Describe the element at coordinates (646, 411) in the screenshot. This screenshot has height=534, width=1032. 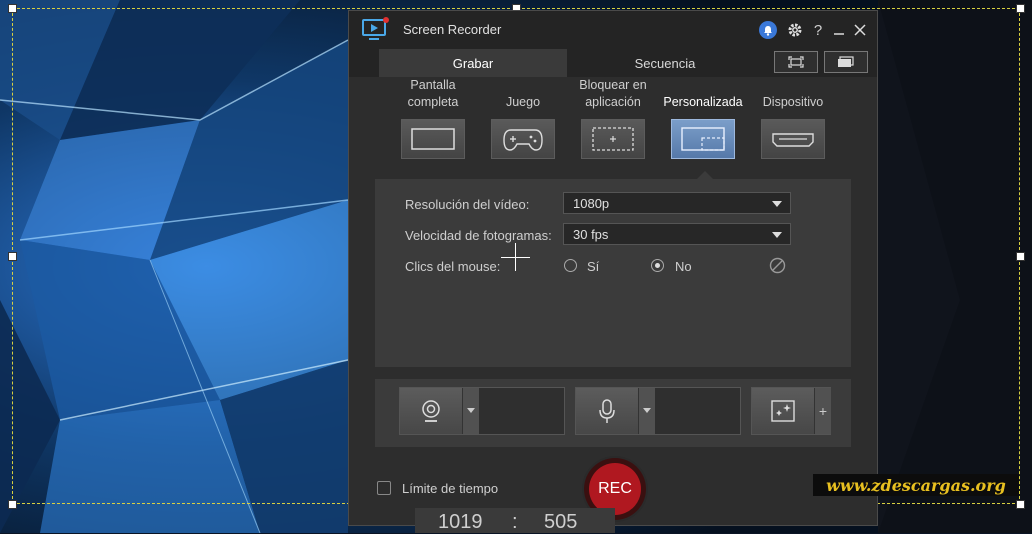
I see `microphone-dropdown-arrow` at that location.